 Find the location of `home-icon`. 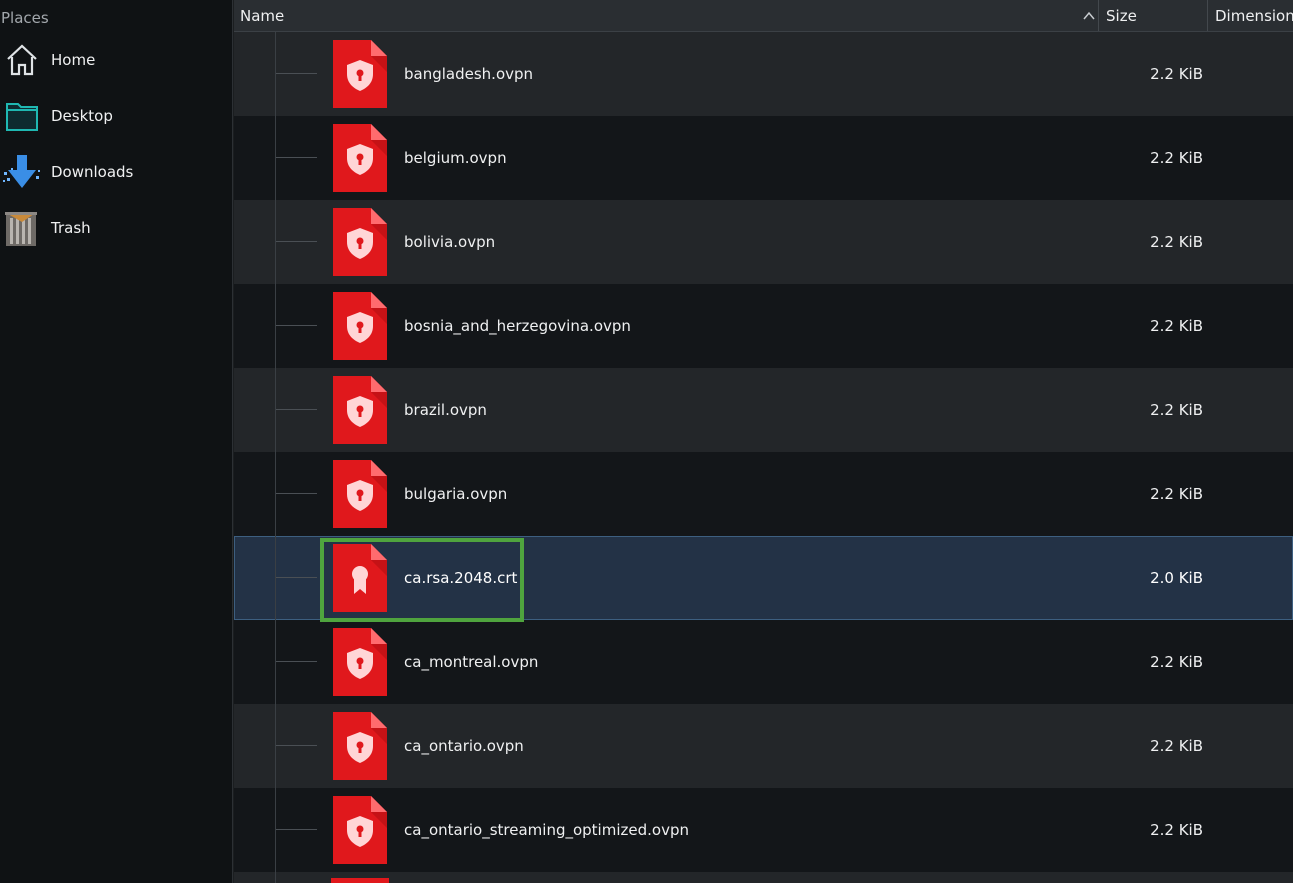

home-icon is located at coordinates (22, 60).